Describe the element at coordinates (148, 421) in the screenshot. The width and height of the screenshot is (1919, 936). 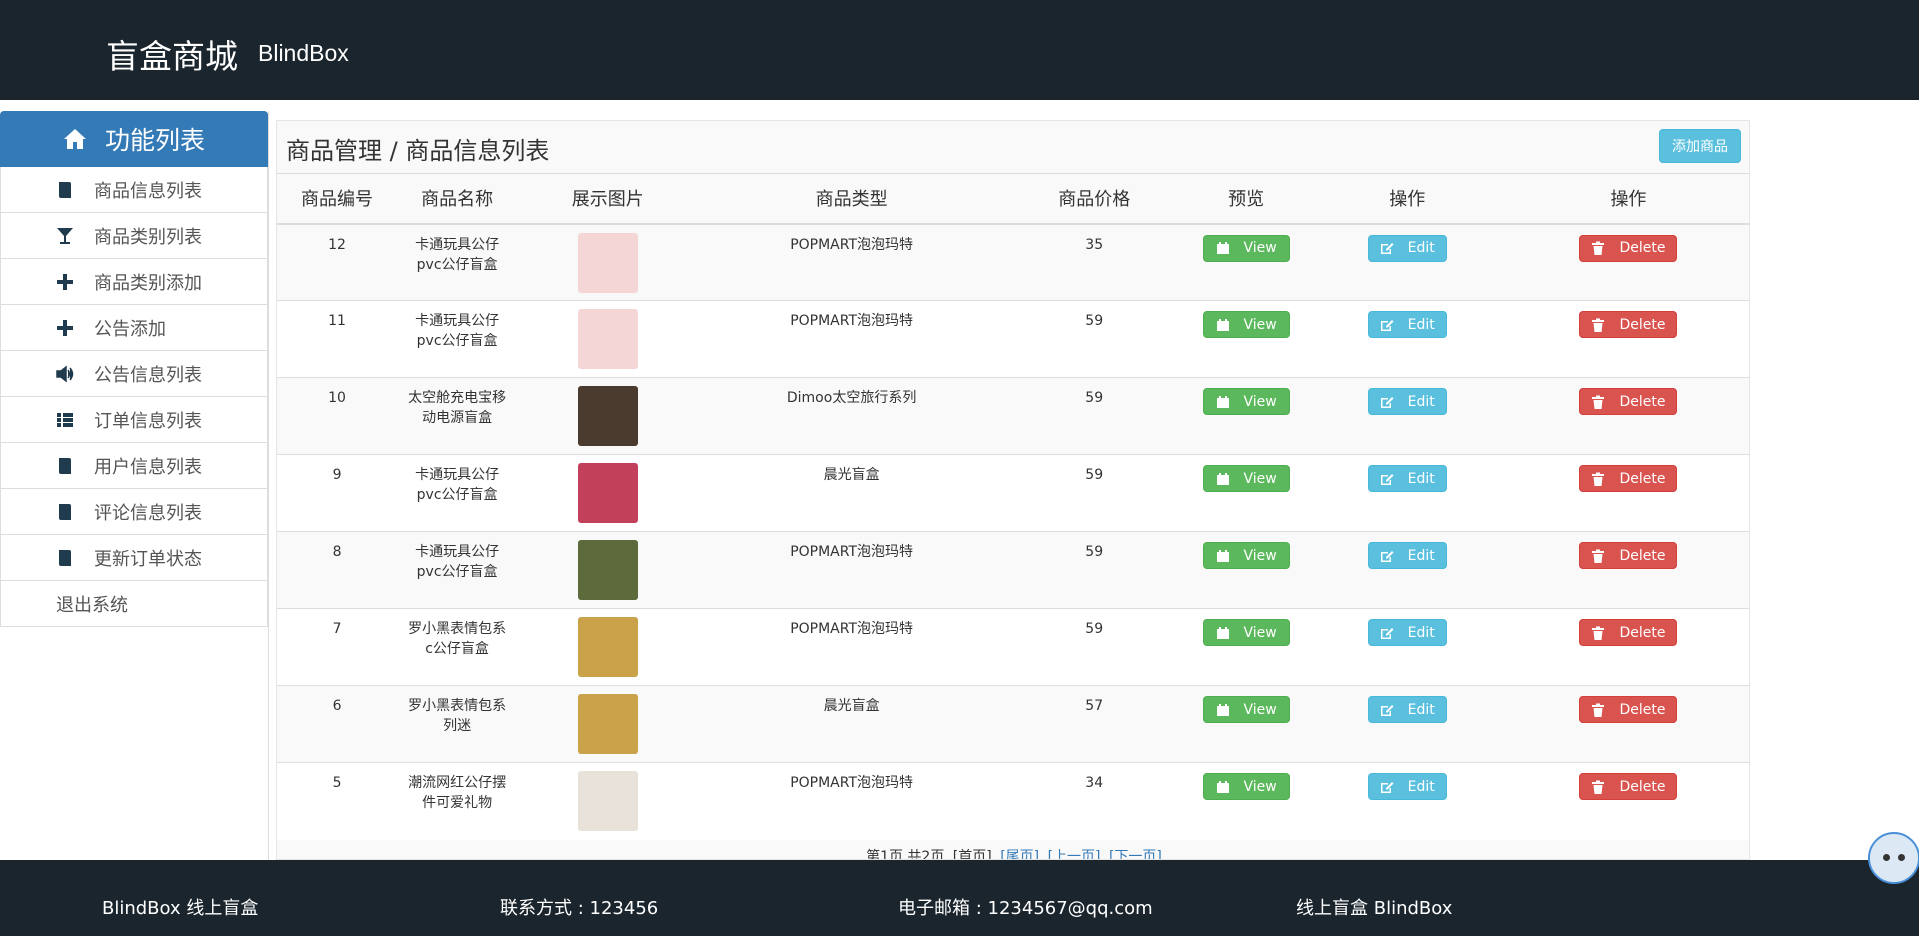
I see `sidebar-item-label: 订单信息列表` at that location.